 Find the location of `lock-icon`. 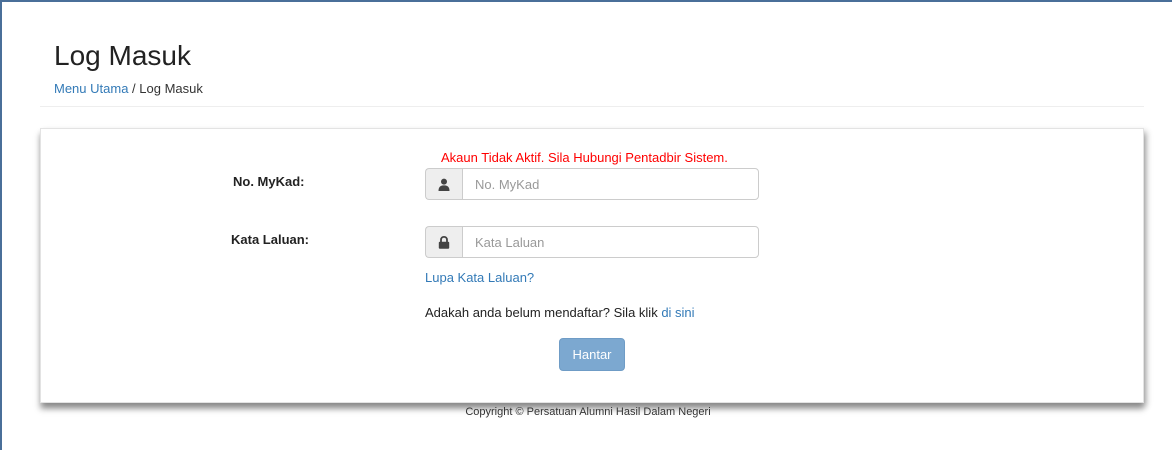

lock-icon is located at coordinates (443, 242).